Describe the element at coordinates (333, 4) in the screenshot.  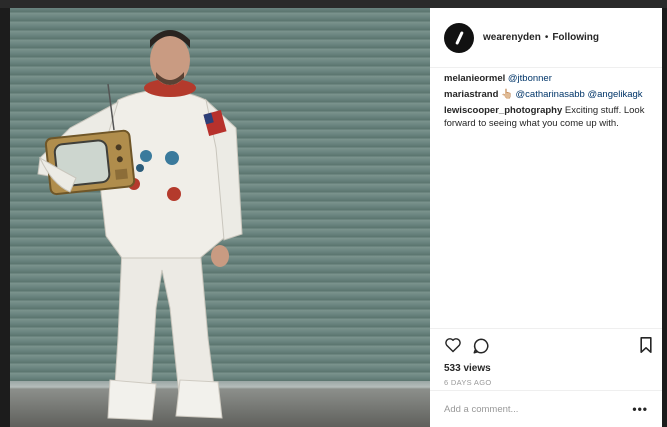
I see `window-top-edge` at that location.